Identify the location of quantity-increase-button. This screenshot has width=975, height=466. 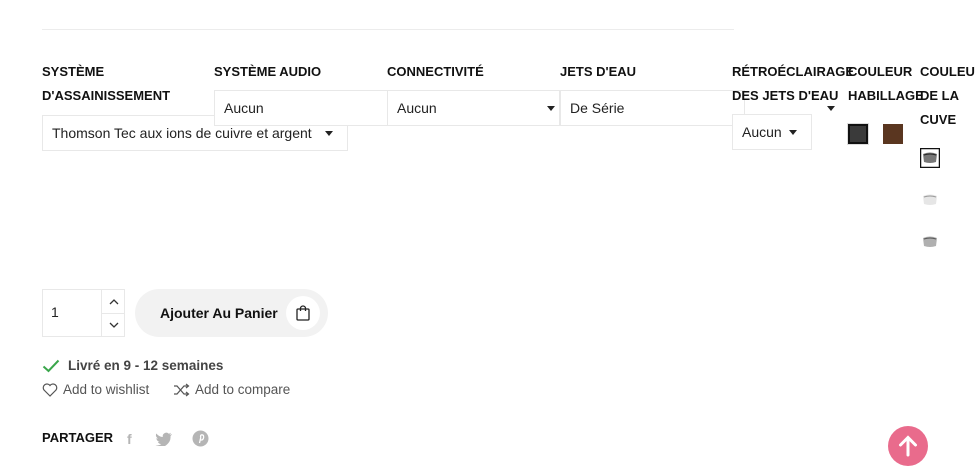
(114, 302).